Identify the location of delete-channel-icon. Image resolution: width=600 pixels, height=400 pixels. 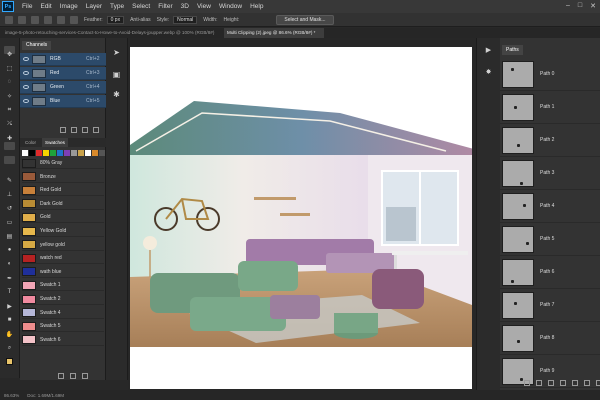
(96, 130).